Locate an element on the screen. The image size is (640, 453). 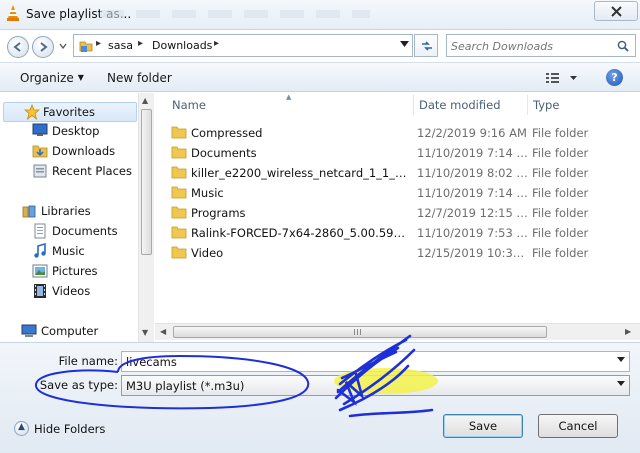
file-row: Documents 11/10/2019 7:14 AM File folder is located at coordinates (404, 152).